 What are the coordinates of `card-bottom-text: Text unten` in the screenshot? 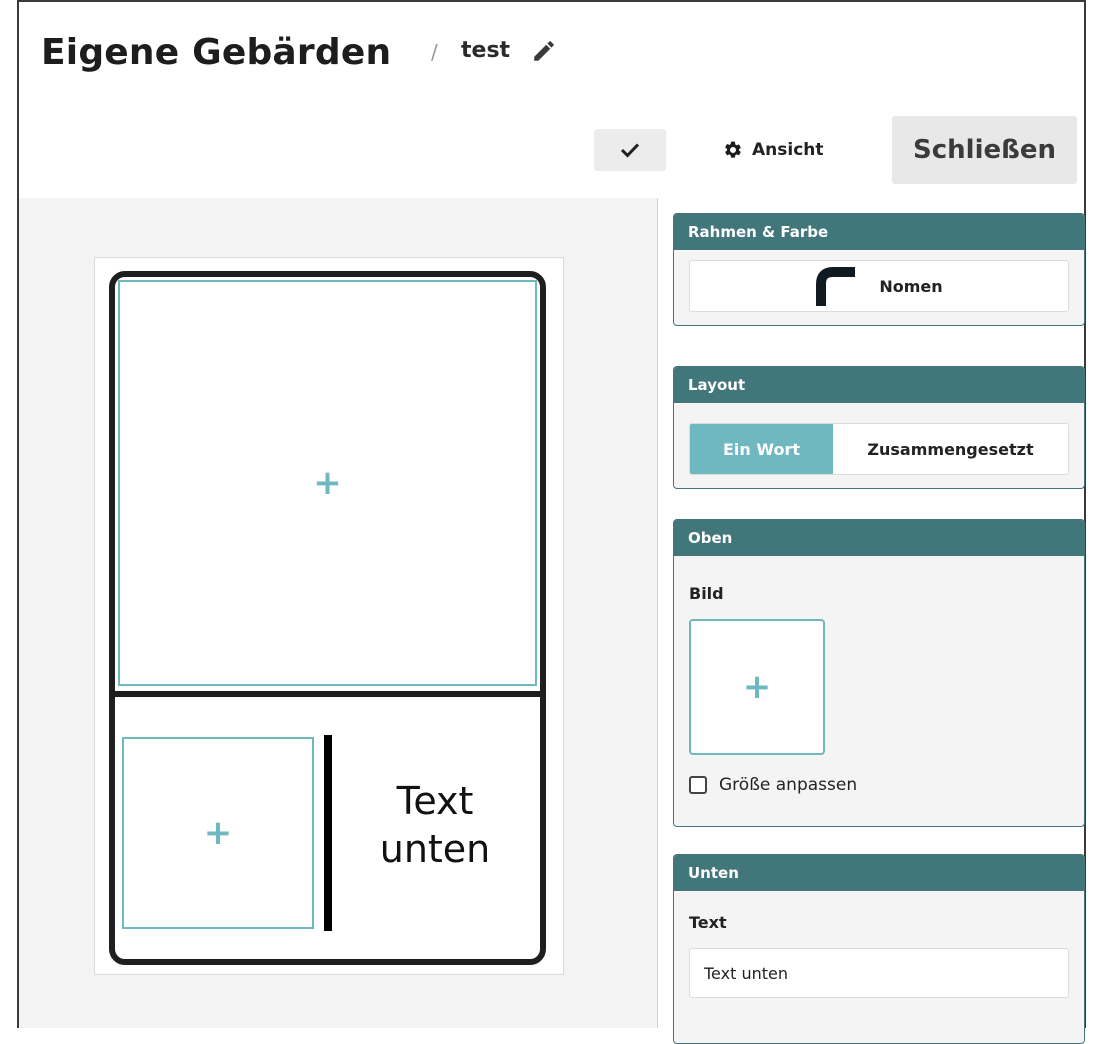 It's located at (435, 825).